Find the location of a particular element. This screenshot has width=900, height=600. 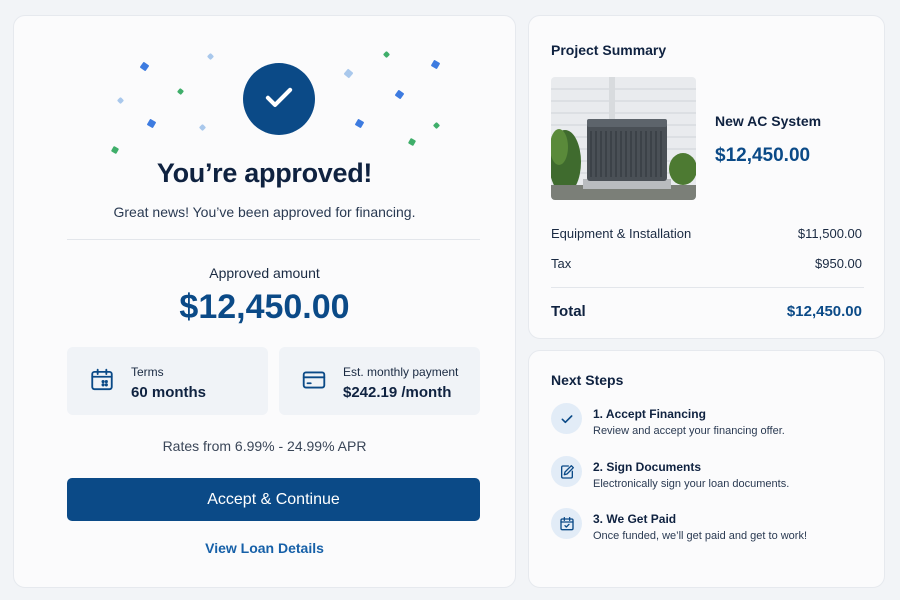

calendar-icon is located at coordinates (102, 382).